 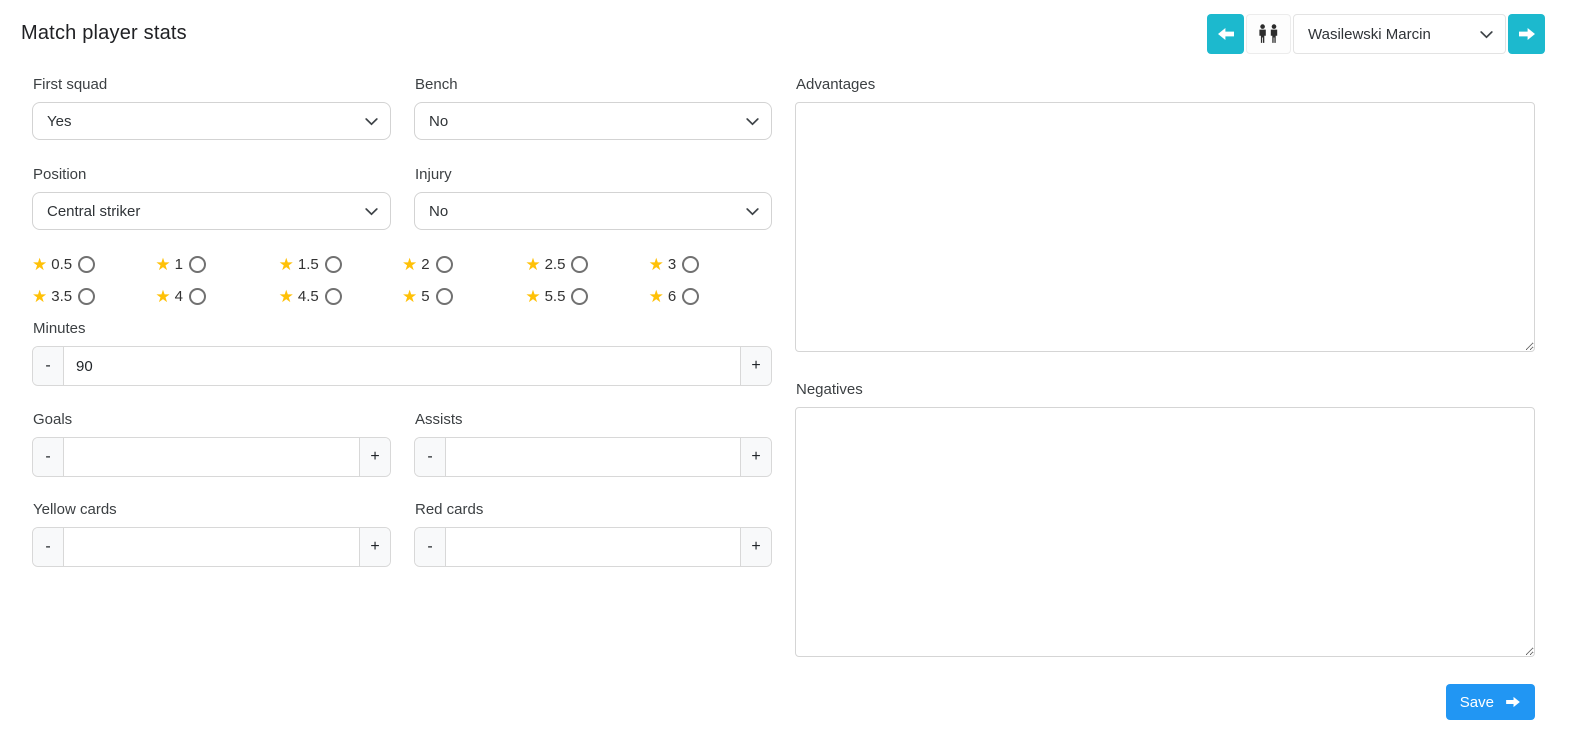 I want to click on goals-increment-button: +, so click(x=374, y=457).